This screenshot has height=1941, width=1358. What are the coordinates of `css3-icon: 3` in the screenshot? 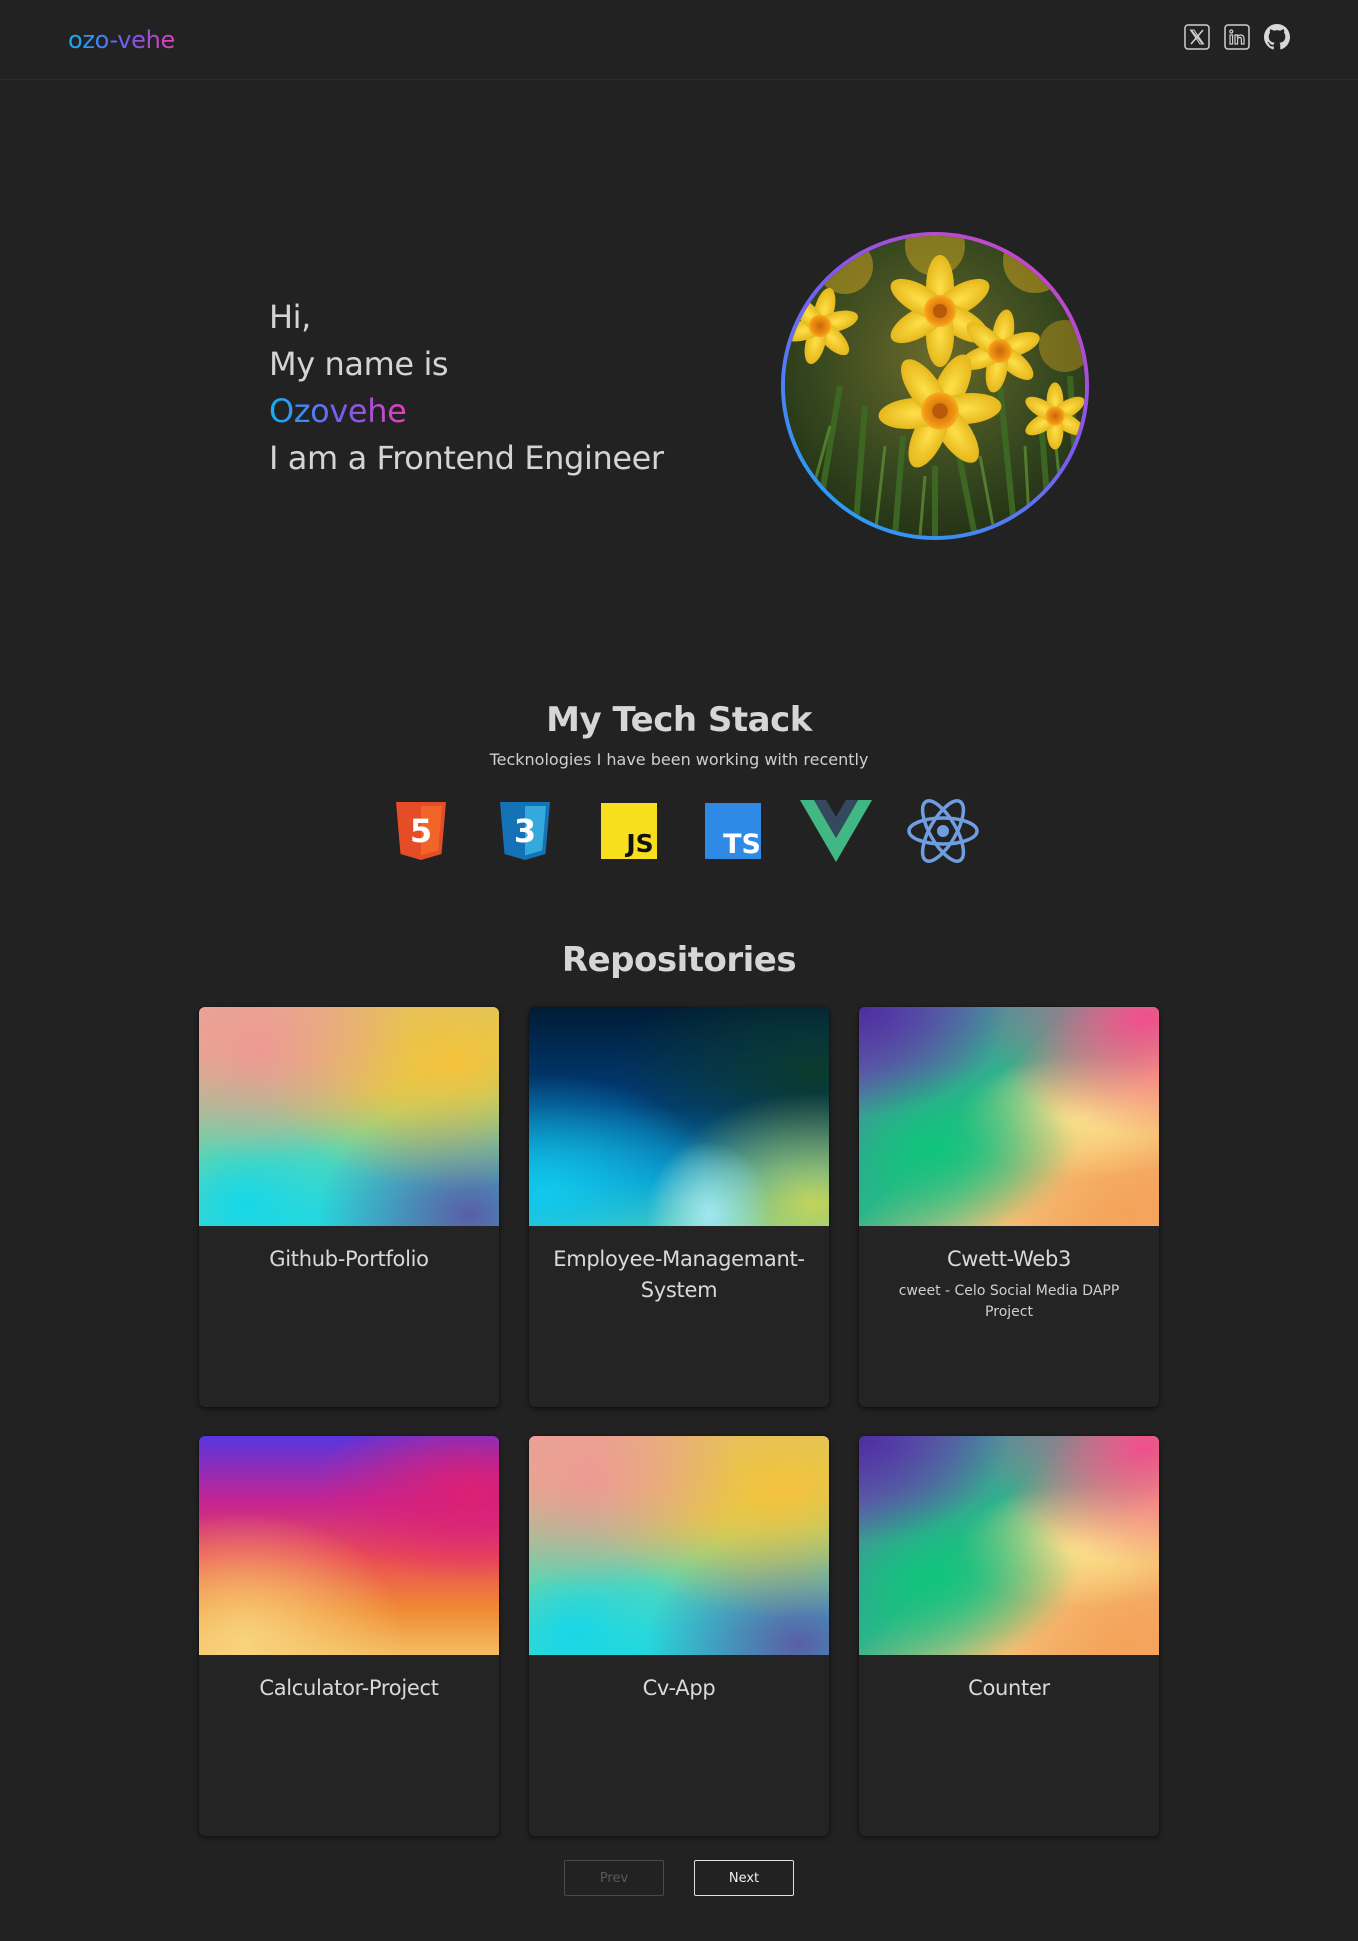 It's located at (525, 831).